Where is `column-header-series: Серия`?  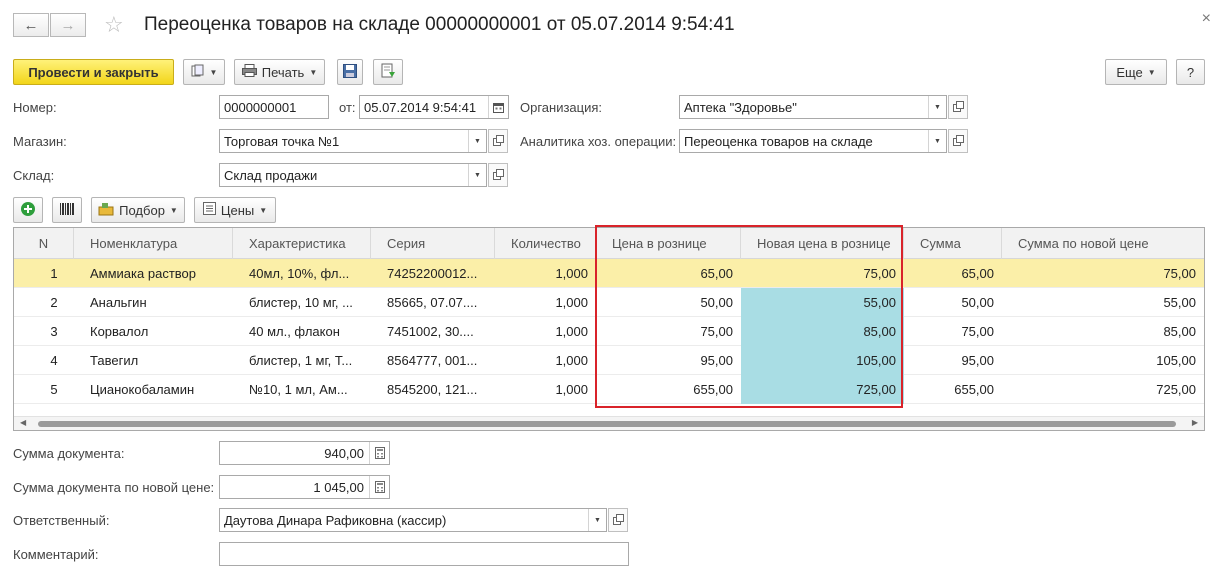
column-header-series: Серия is located at coordinates (433, 243).